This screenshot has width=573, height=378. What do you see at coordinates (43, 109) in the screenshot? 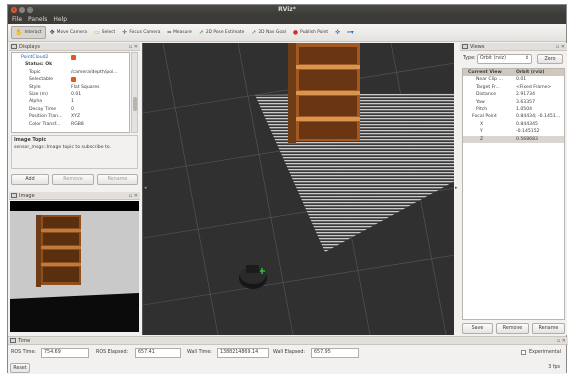
I see `property-name: Decay Time` at bounding box center [43, 109].